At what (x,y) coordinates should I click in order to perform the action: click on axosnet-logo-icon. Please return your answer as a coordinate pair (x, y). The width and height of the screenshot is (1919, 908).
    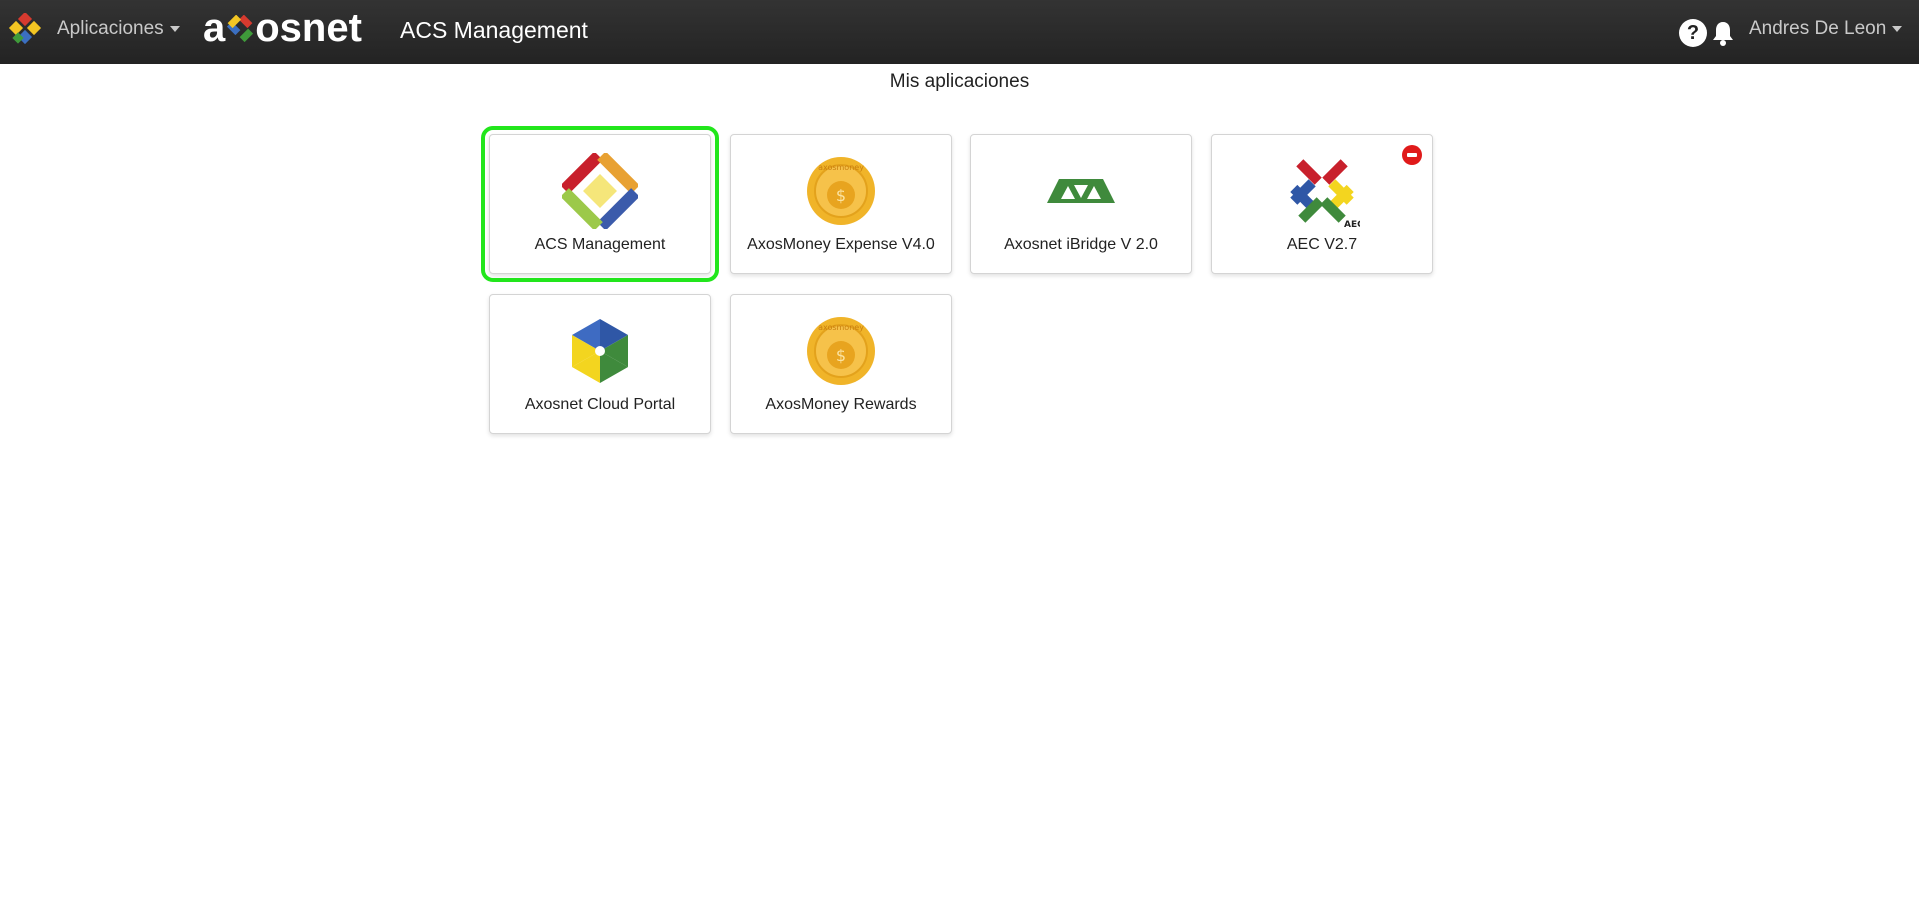
    Looking at the image, I should click on (25, 30).